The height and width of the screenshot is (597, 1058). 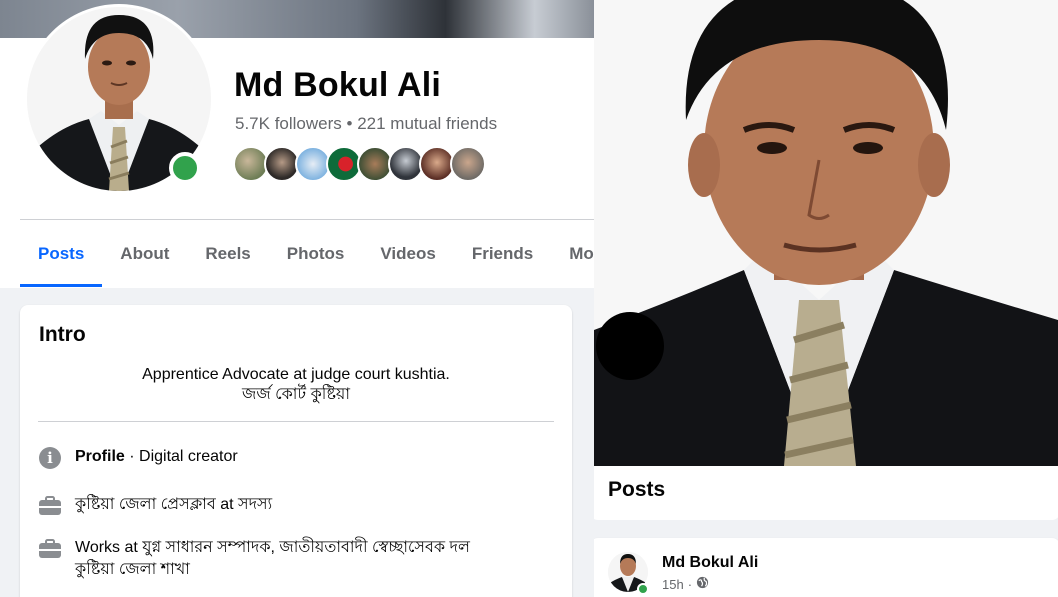 What do you see at coordinates (296, 421) in the screenshot?
I see `intro-divider` at bounding box center [296, 421].